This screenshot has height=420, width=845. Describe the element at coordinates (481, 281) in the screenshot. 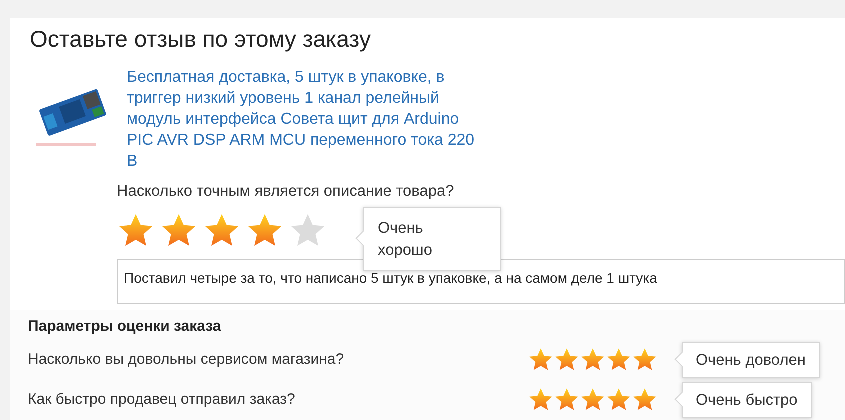

I see `review-field: Поставил четыре за то, что написано 5 штук в упаковке, а на самом деле 1 штука` at that location.